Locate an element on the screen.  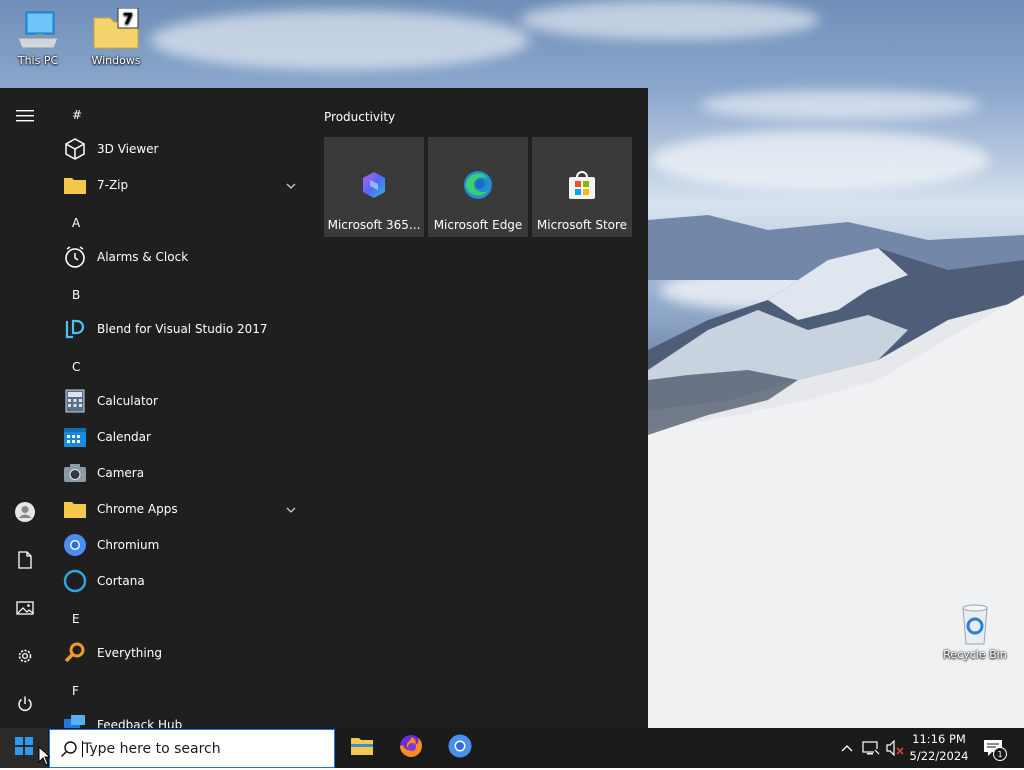
app-label: Camera is located at coordinates (121, 473).